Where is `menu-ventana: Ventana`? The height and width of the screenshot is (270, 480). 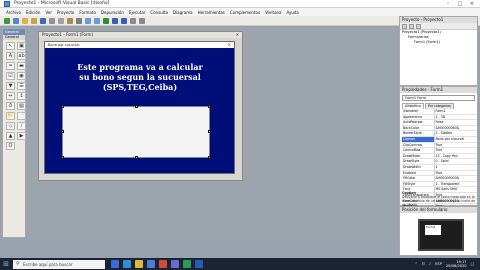
menu-ventana: Ventana is located at coordinates (273, 12).